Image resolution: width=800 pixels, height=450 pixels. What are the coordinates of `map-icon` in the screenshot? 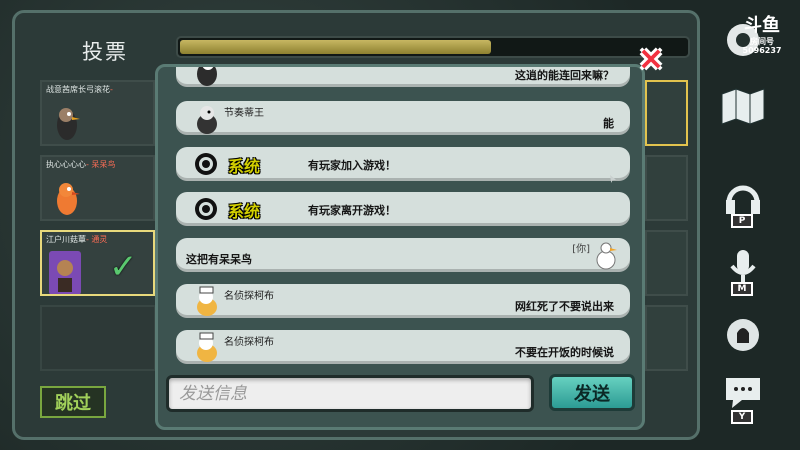 It's located at (743, 107).